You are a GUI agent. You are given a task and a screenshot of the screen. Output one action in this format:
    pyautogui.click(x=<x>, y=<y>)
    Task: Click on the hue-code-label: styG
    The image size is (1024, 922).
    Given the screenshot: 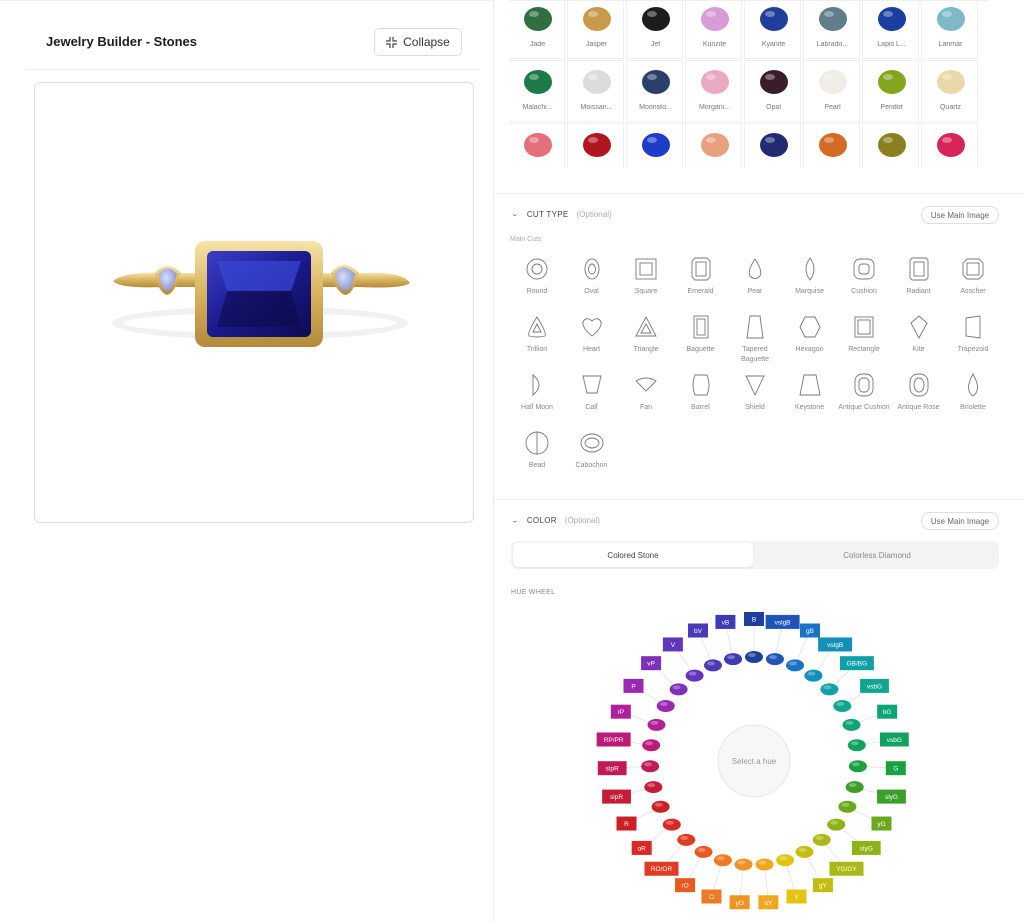 What is the action you would take?
    pyautogui.click(x=866, y=848)
    